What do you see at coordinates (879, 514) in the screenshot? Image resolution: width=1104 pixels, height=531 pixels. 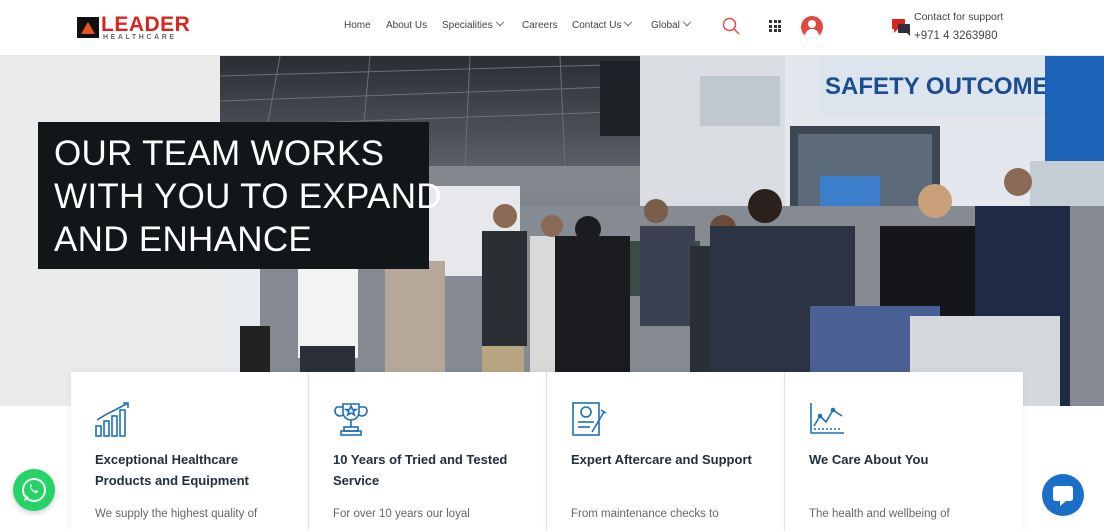 I see `feature-description: The health and wellbeing of` at bounding box center [879, 514].